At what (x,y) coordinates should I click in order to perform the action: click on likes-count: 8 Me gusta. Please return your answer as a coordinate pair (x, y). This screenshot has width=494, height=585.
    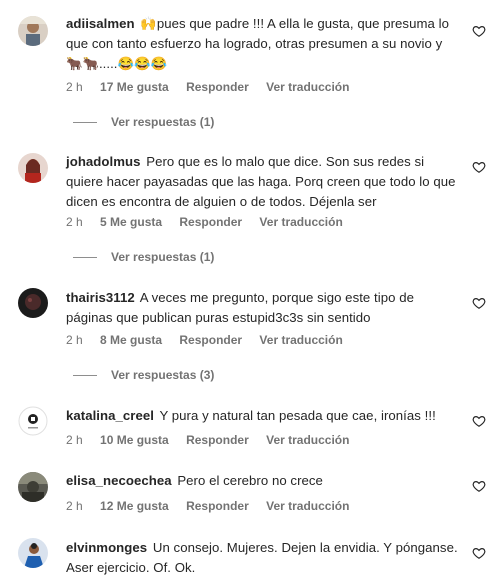
    Looking at the image, I should click on (131, 340).